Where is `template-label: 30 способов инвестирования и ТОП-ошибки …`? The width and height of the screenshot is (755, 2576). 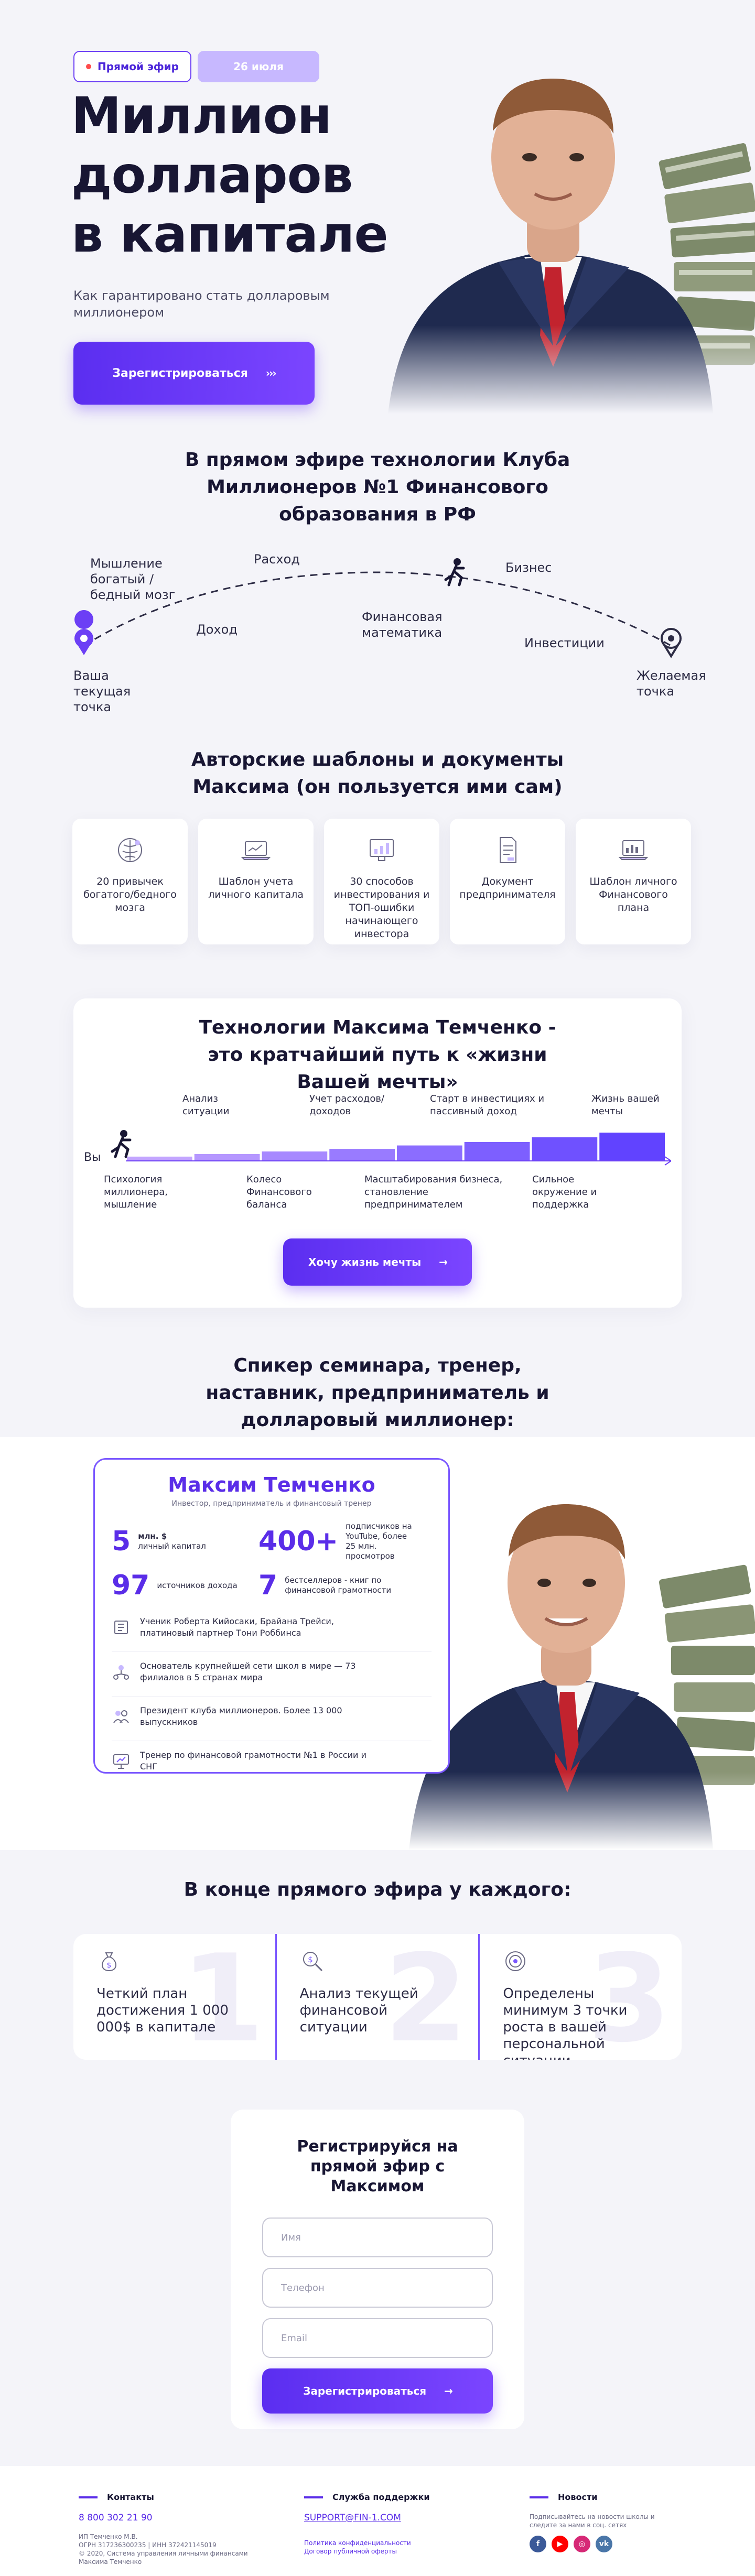 template-label: 30 способов инвестирования и ТОП-ошибки … is located at coordinates (381, 908).